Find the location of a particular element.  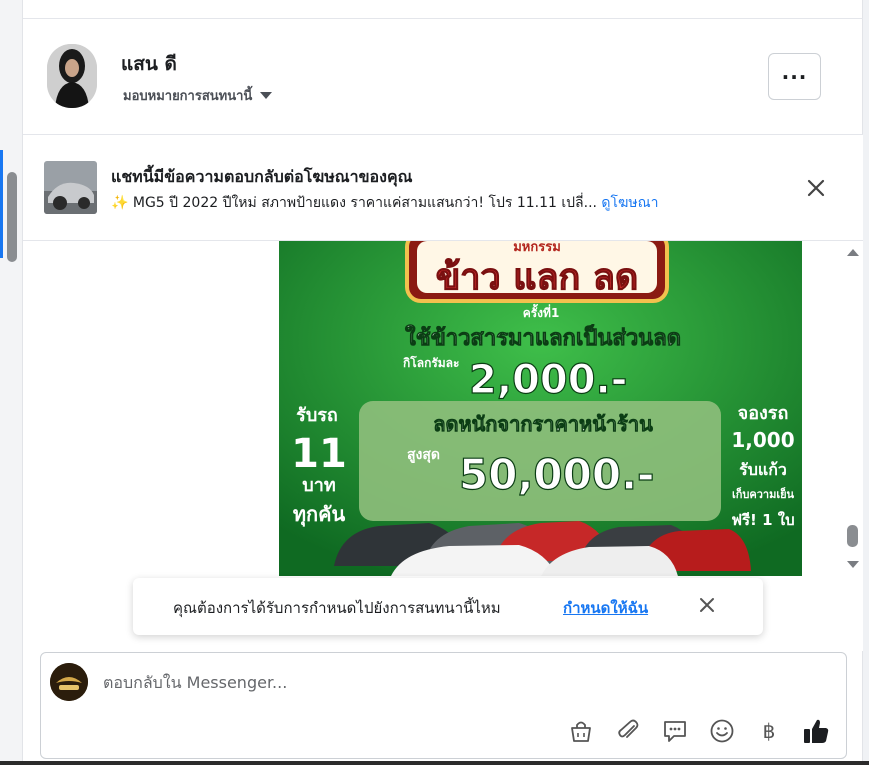

emoji-icon is located at coordinates (722, 731).